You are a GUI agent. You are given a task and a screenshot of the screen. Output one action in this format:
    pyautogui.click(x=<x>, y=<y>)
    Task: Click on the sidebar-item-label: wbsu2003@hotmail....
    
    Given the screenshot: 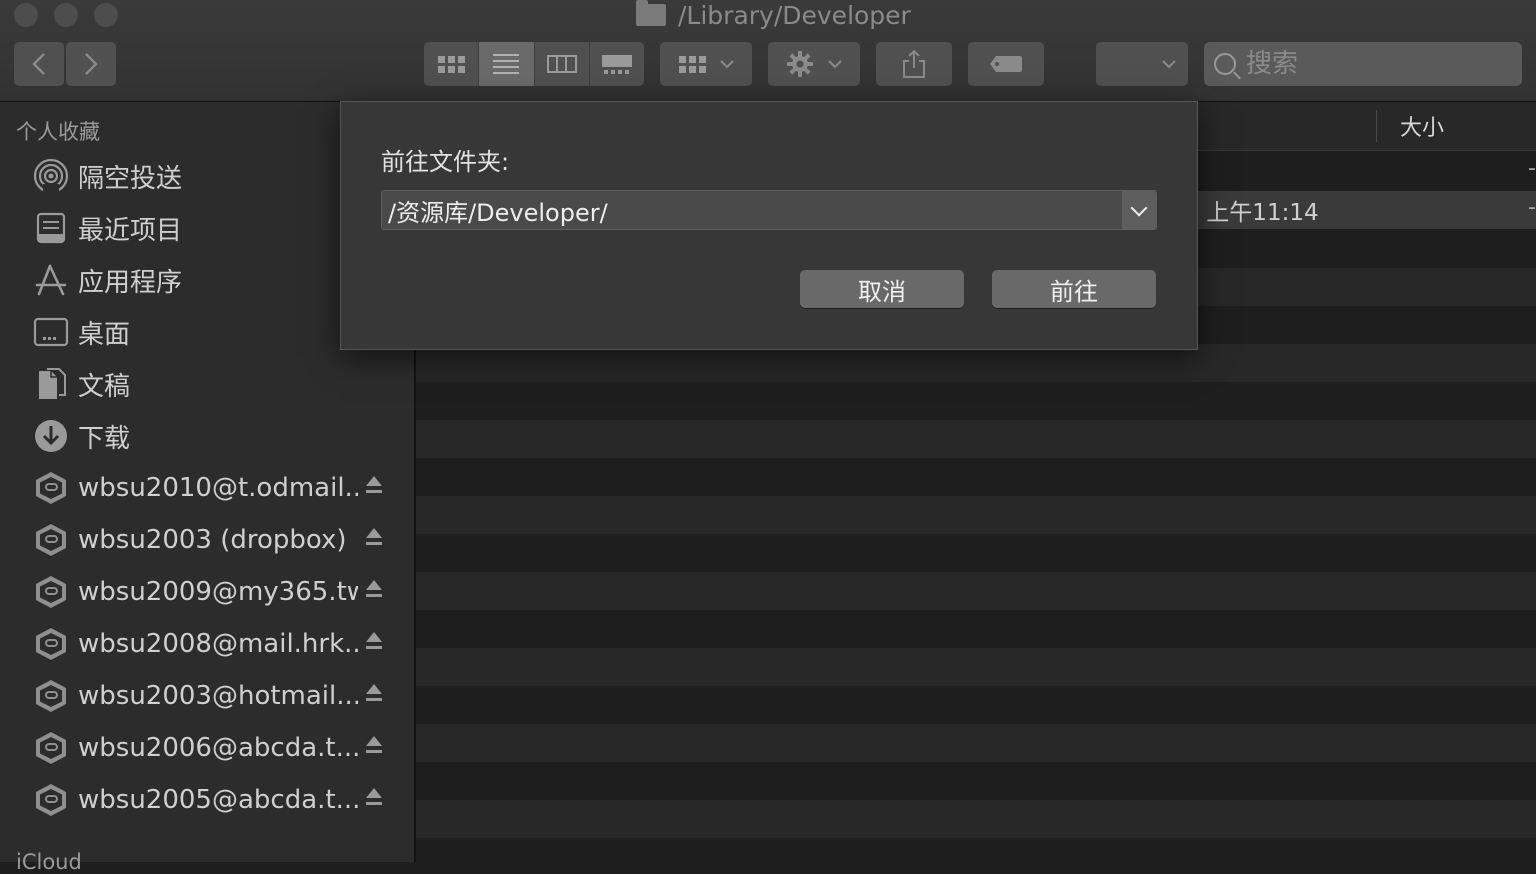 What is the action you would take?
    pyautogui.click(x=218, y=696)
    